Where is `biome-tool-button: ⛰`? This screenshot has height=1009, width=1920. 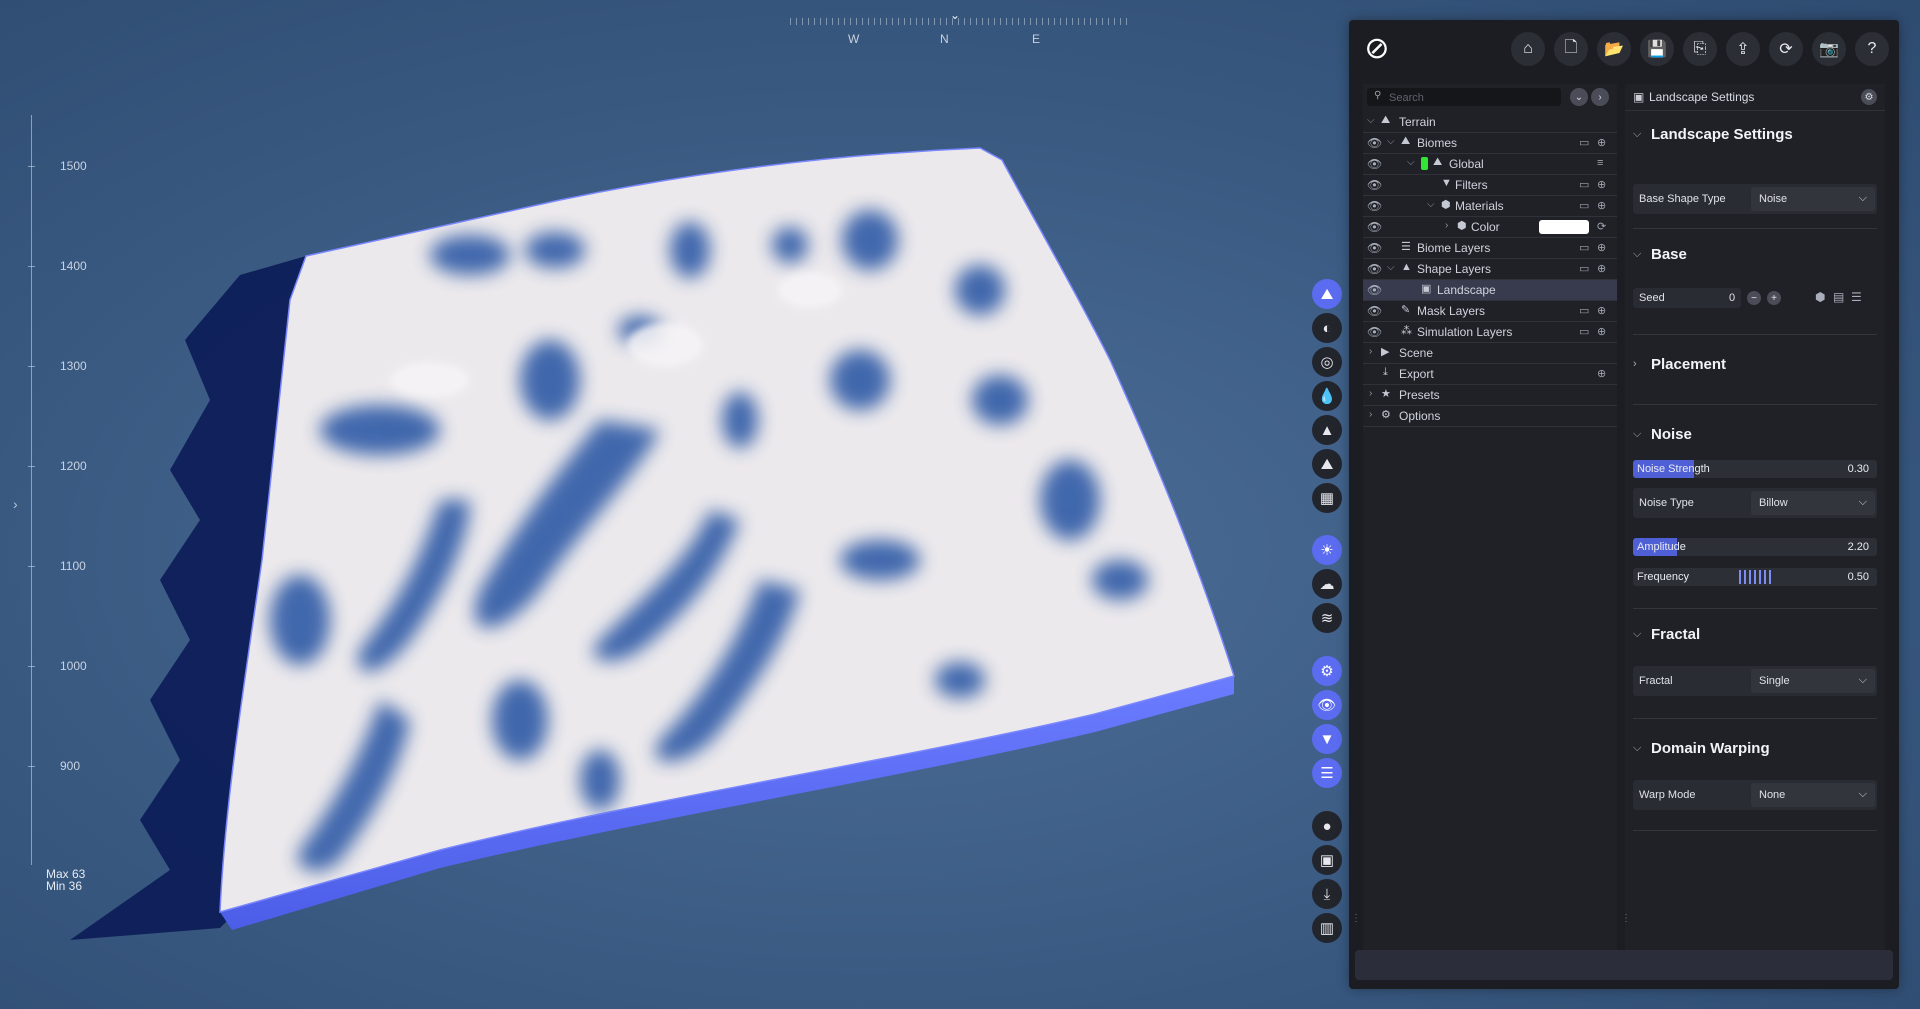 biome-tool-button: ⛰ is located at coordinates (1327, 294).